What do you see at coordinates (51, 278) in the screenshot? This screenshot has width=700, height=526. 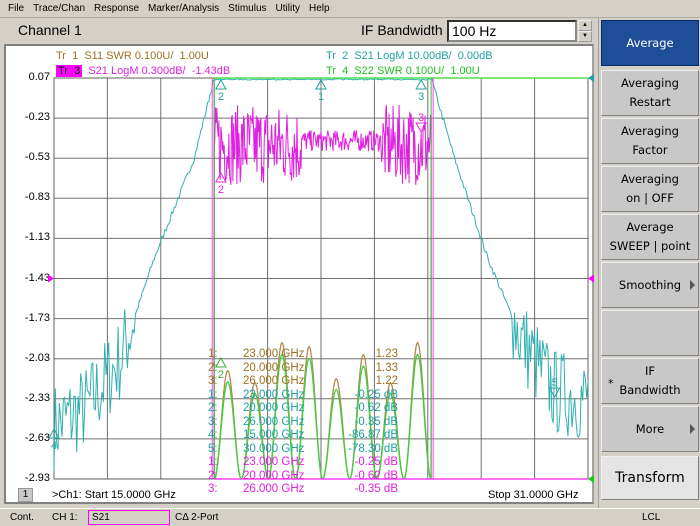 I see `ref-arrow-tr3-icon` at bounding box center [51, 278].